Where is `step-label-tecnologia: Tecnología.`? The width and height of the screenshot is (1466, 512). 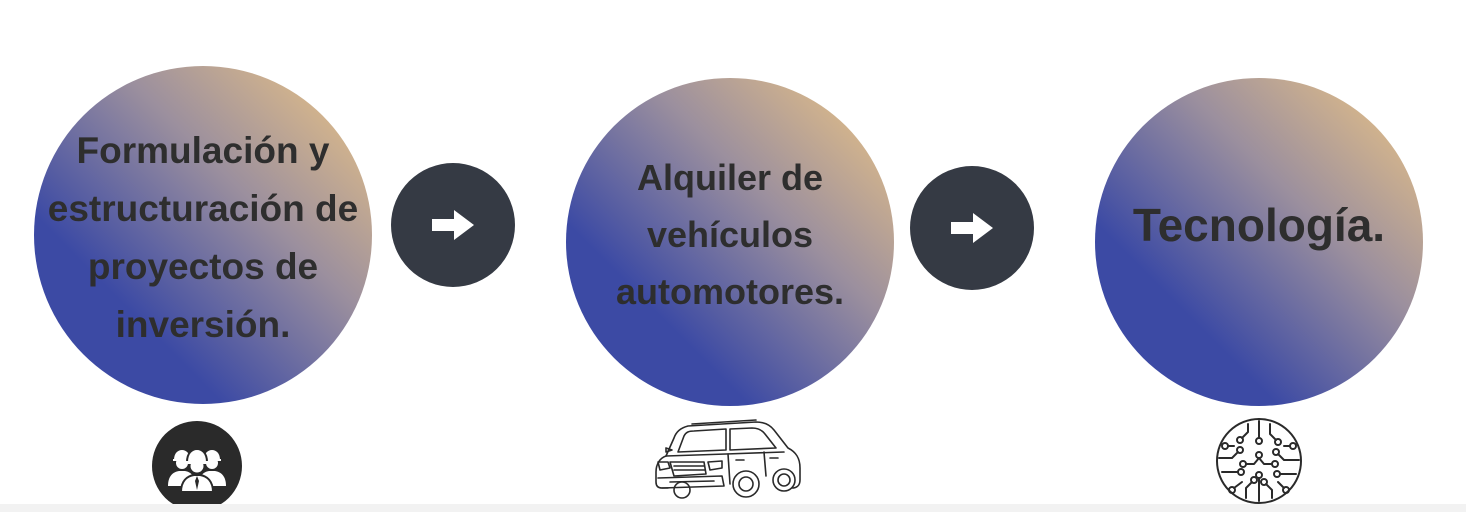
step-label-tecnologia: Tecnología. is located at coordinates (1259, 225).